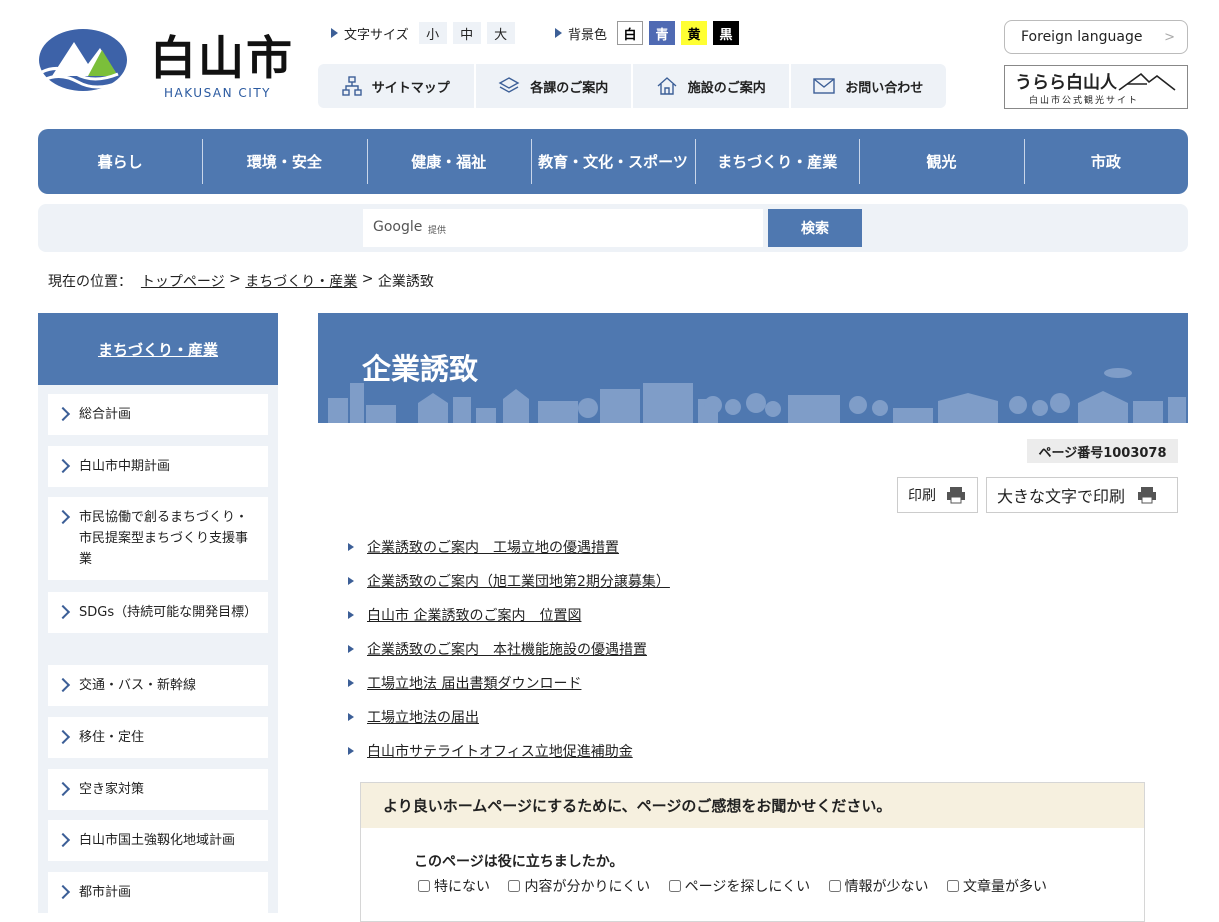  Describe the element at coordinates (500, 751) in the screenshot. I see `link-satellite-office-subsidy: 白山市サテライトオフィス立地促進補助金` at that location.